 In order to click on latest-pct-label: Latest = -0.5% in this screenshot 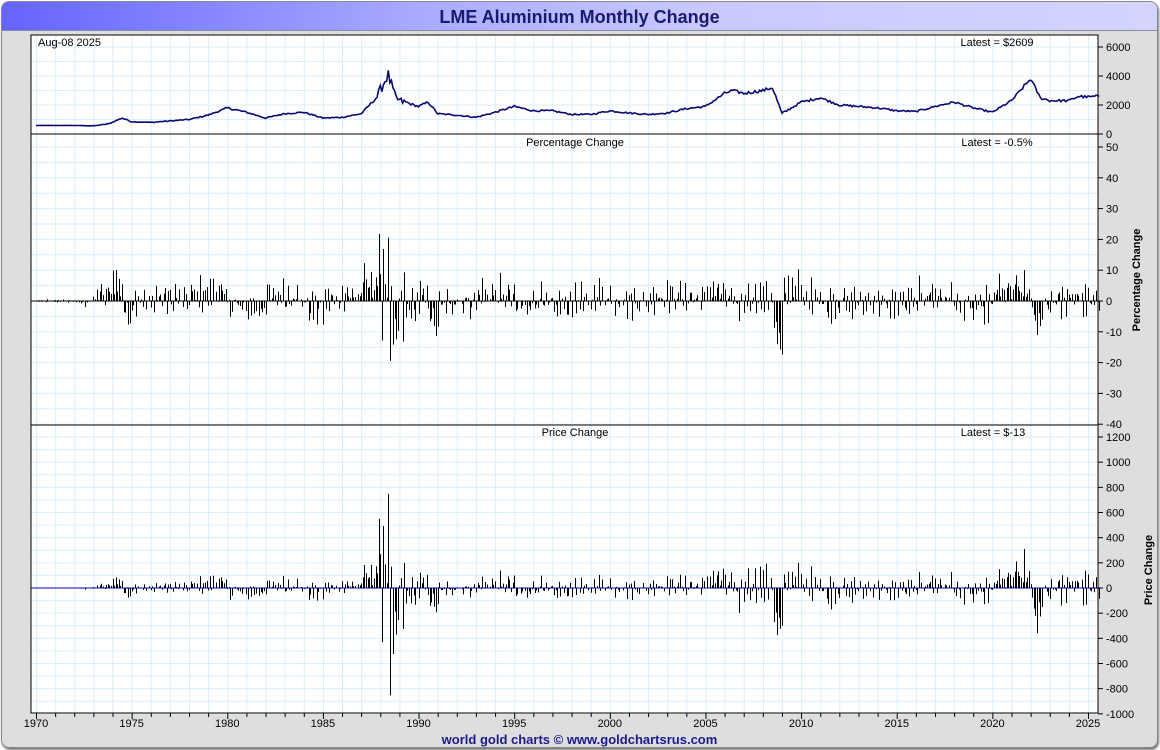, I will do `click(996, 143)`.